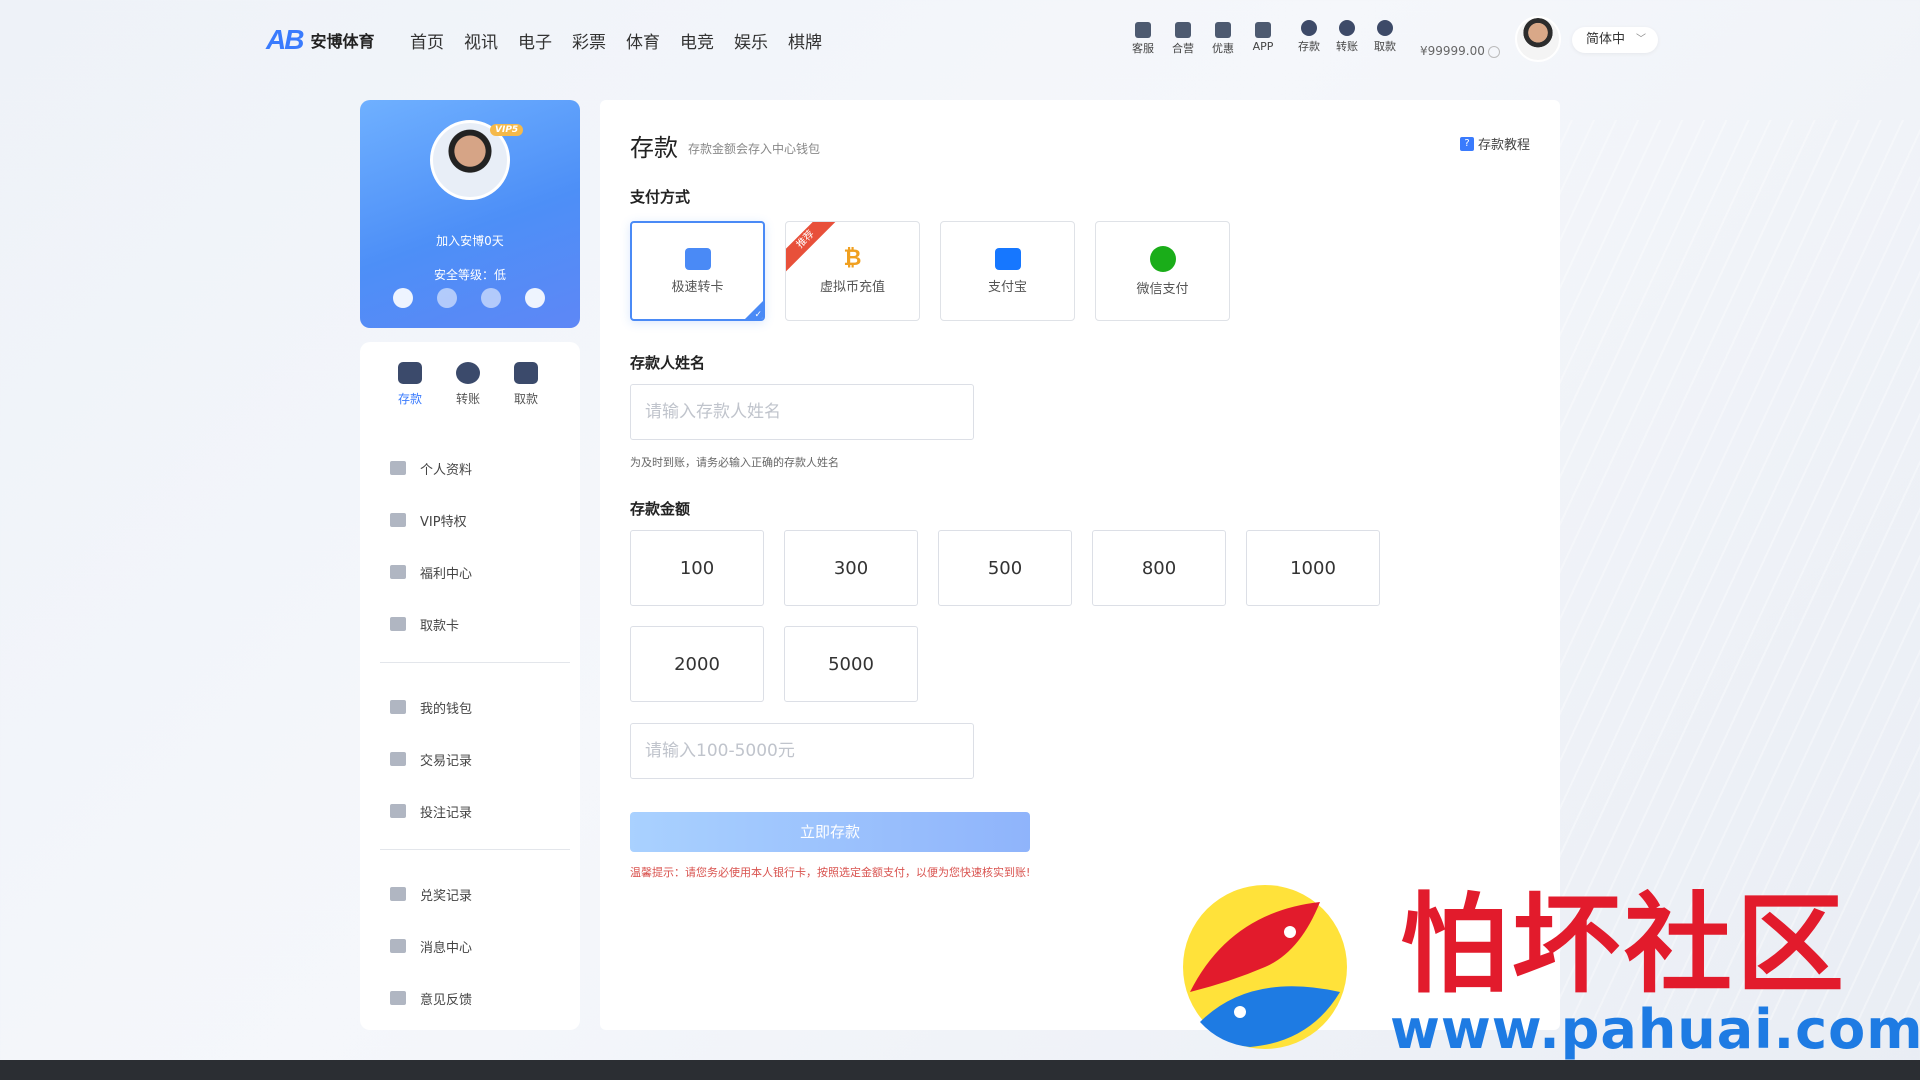 The image size is (1920, 1080). Describe the element at coordinates (851, 664) in the screenshot. I see `amount-option: 5000` at that location.